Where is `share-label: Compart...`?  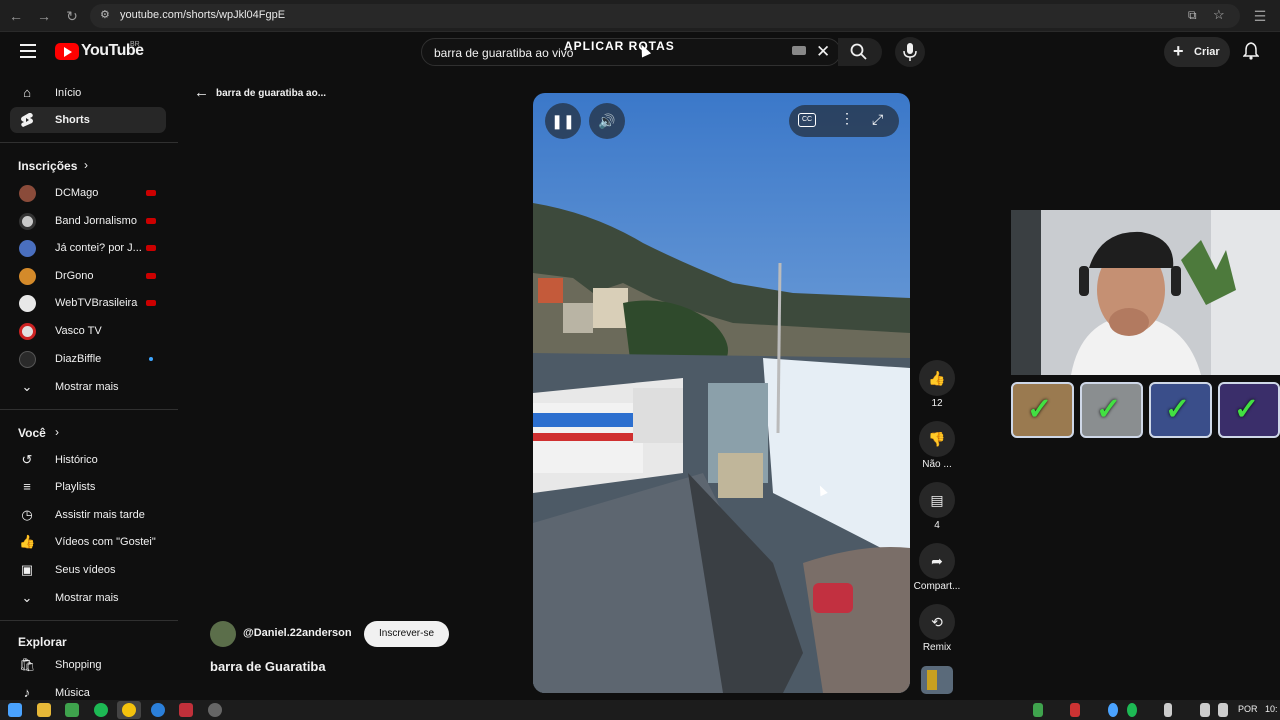
share-label: Compart... is located at coordinates (937, 586).